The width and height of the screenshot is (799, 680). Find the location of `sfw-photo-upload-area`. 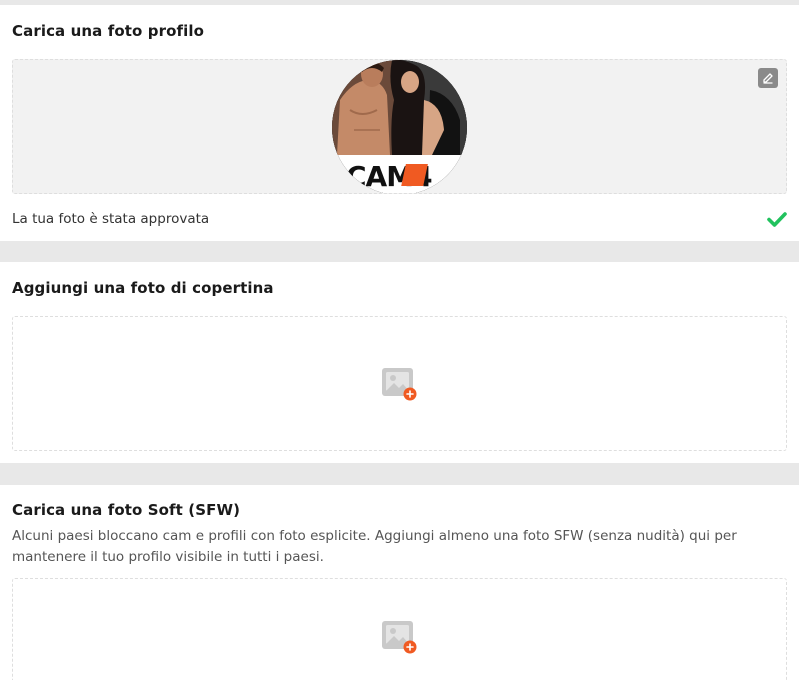

sfw-photo-upload-area is located at coordinates (399, 629).